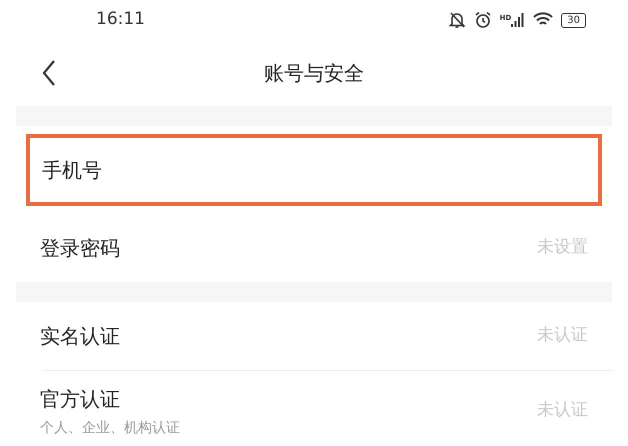 The width and height of the screenshot is (628, 446). Describe the element at coordinates (457, 20) in the screenshot. I see `muted-bell-icon` at that location.